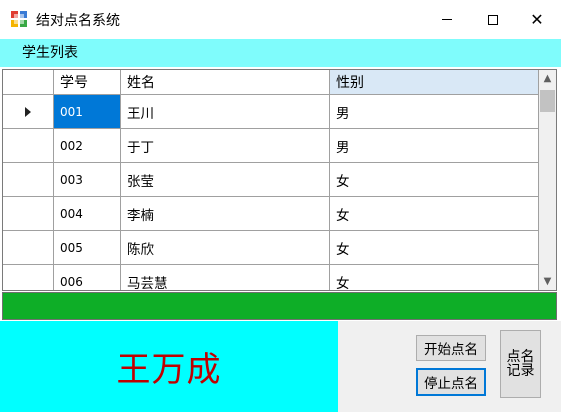  Describe the element at coordinates (87, 180) in the screenshot. I see `cell-id: 003` at that location.